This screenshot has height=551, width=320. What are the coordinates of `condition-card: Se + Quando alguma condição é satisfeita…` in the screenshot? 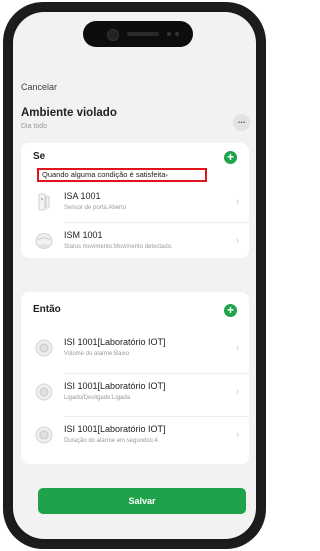 It's located at (135, 200).